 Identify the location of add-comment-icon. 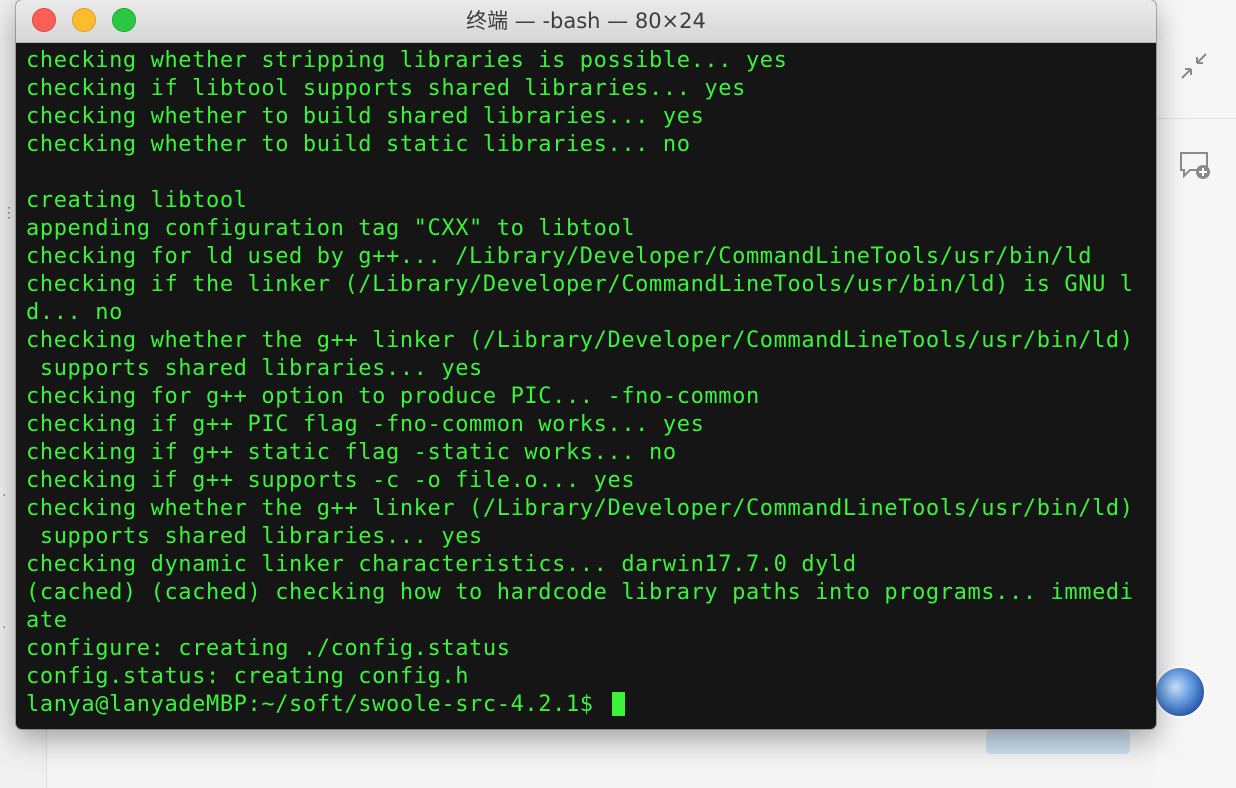
(1196, 168).